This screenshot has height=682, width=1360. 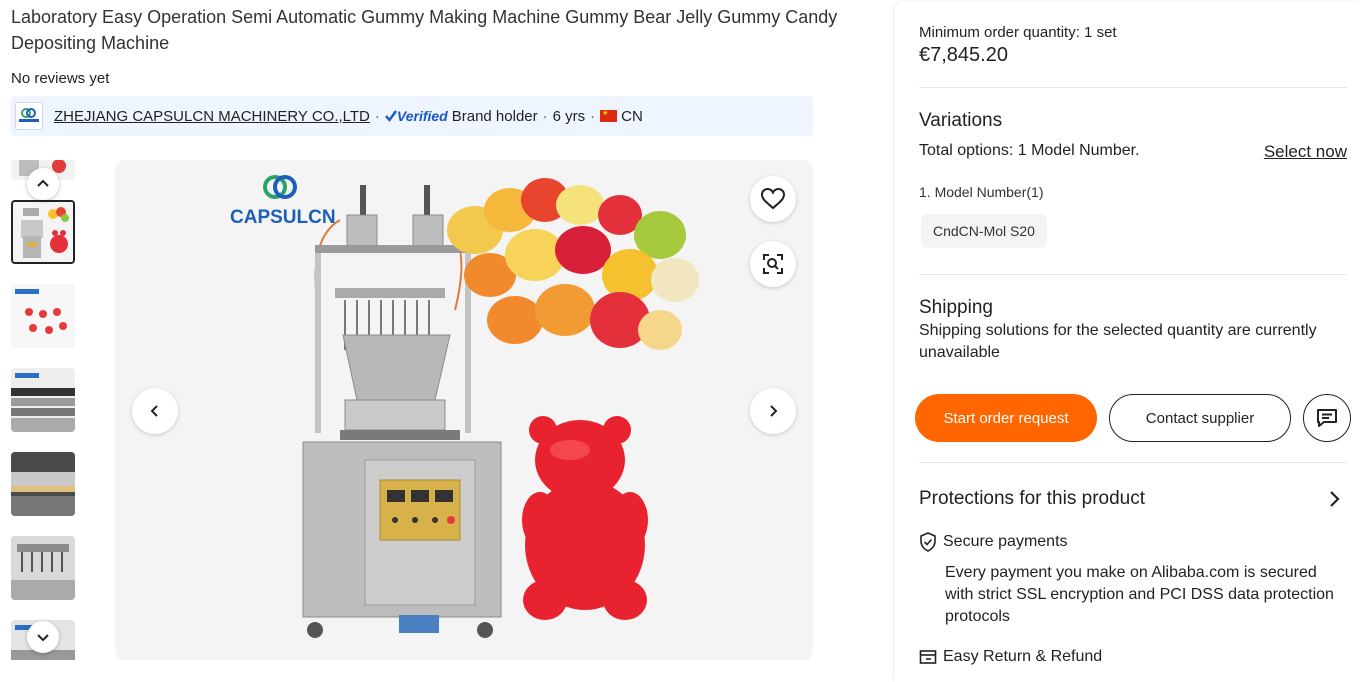 I want to click on chevron-up-icon, so click(x=43, y=183).